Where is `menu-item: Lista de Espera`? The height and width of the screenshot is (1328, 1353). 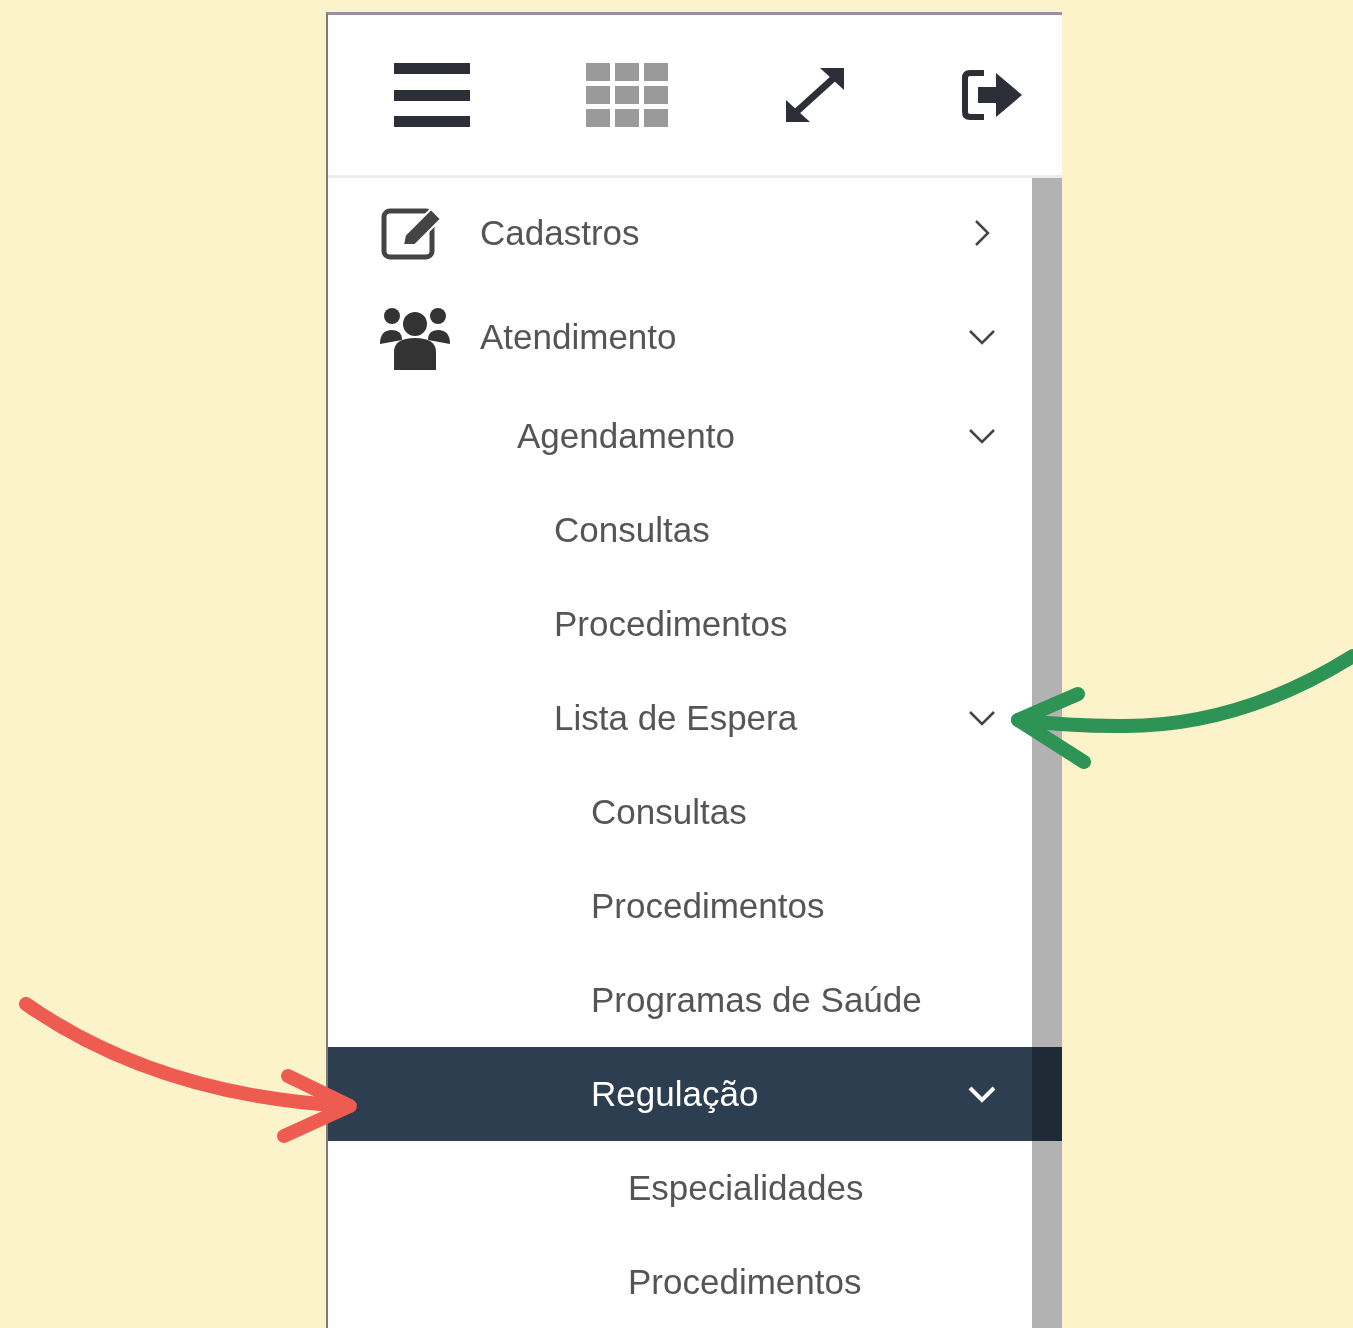
menu-item: Lista de Espera is located at coordinates (695, 718).